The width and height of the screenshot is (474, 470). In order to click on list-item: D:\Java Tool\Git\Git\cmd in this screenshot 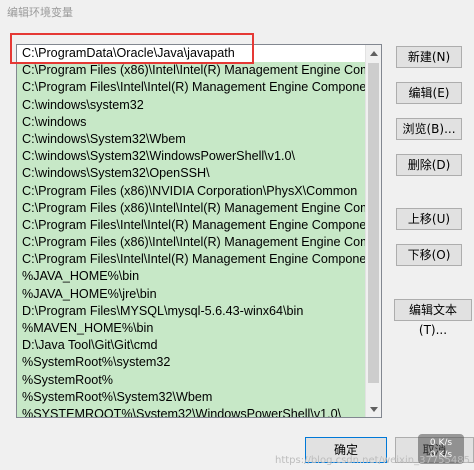, I will do `click(191, 346)`.